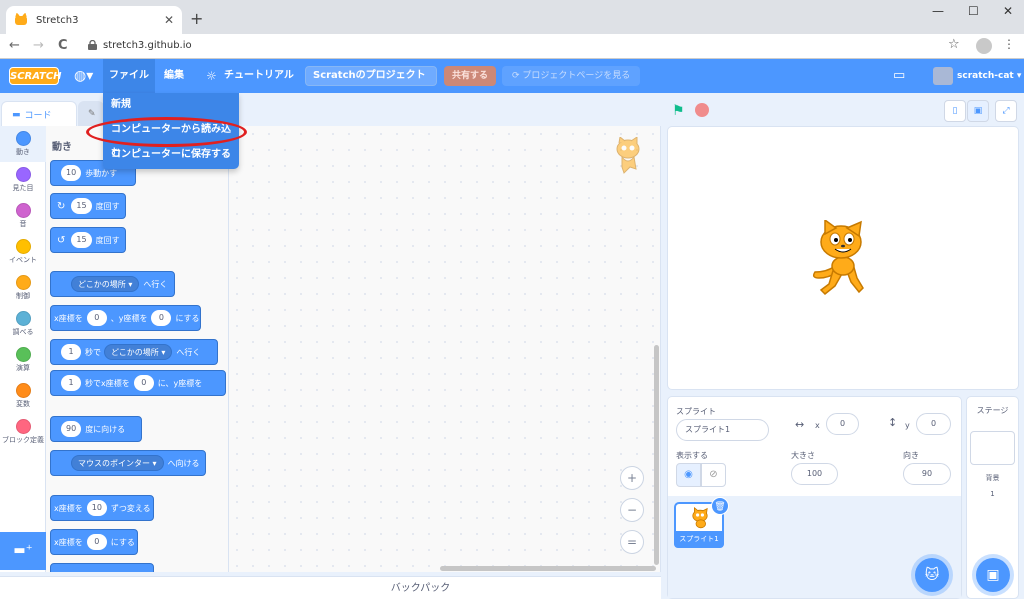  I want to click on category-operators: 演算, so click(23, 360).